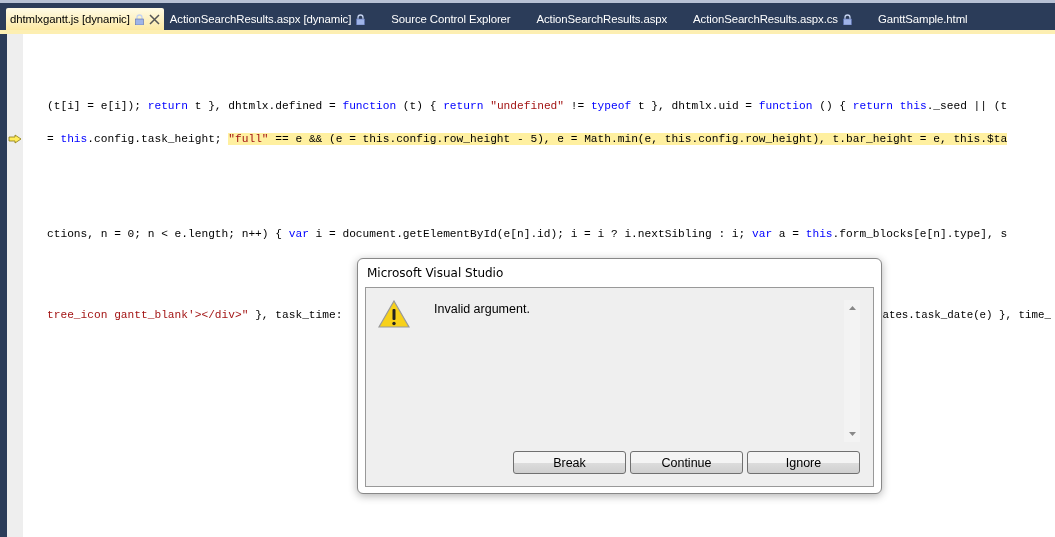 This screenshot has height=537, width=1055. Describe the element at coordinates (852, 308) in the screenshot. I see `scroll-up-icon` at that location.